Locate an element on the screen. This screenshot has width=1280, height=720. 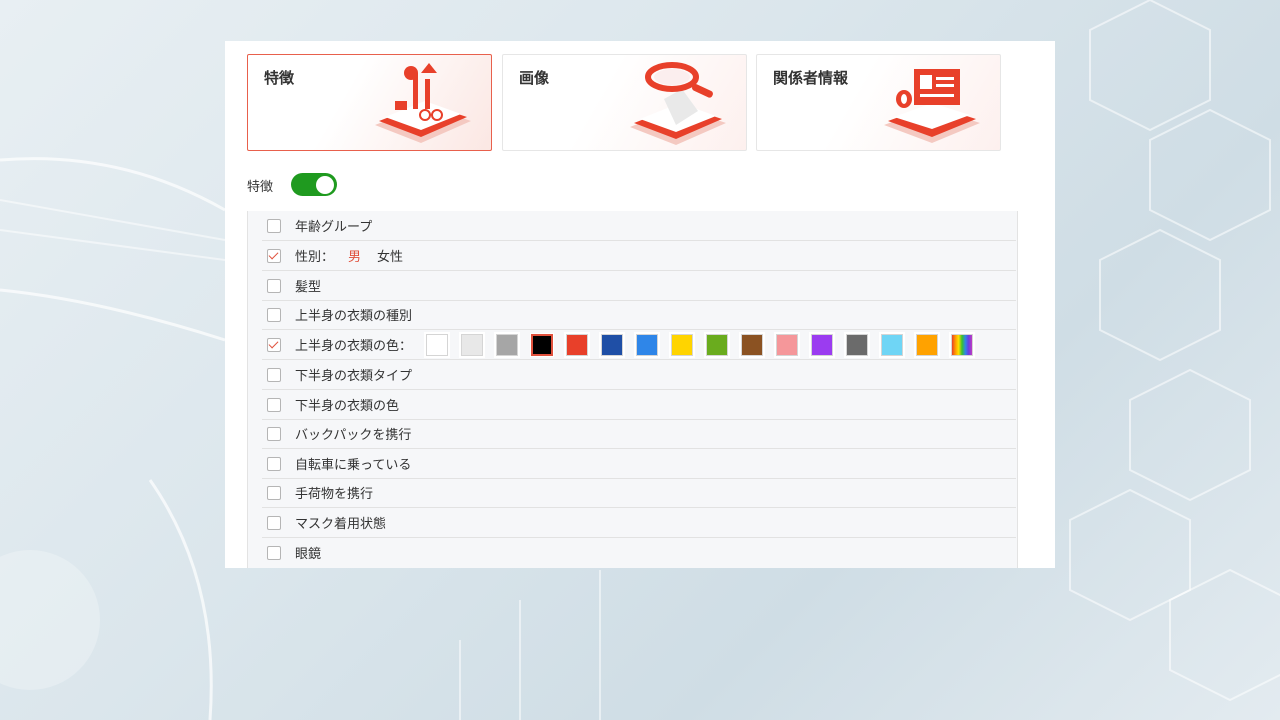
magnifier-image-icon is located at coordinates (678, 103).